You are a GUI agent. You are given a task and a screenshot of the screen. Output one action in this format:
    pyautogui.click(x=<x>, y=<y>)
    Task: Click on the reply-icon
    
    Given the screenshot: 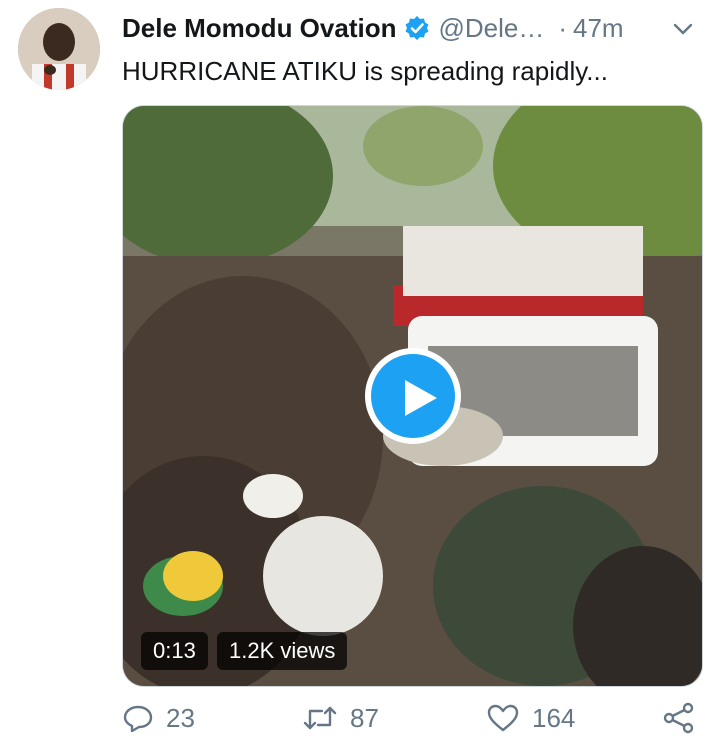 What is the action you would take?
    pyautogui.click(x=138, y=719)
    